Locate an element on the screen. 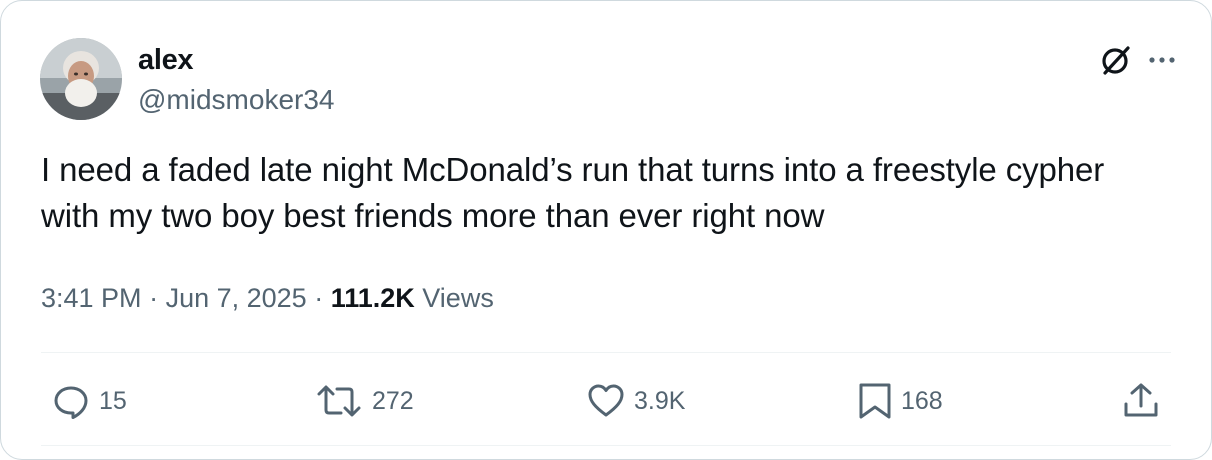 Image resolution: width=1212 pixels, height=460 pixels. tweet-meta: 3:41 PM · Jun 7, 2025 · 111.2K Views is located at coordinates (267, 298).